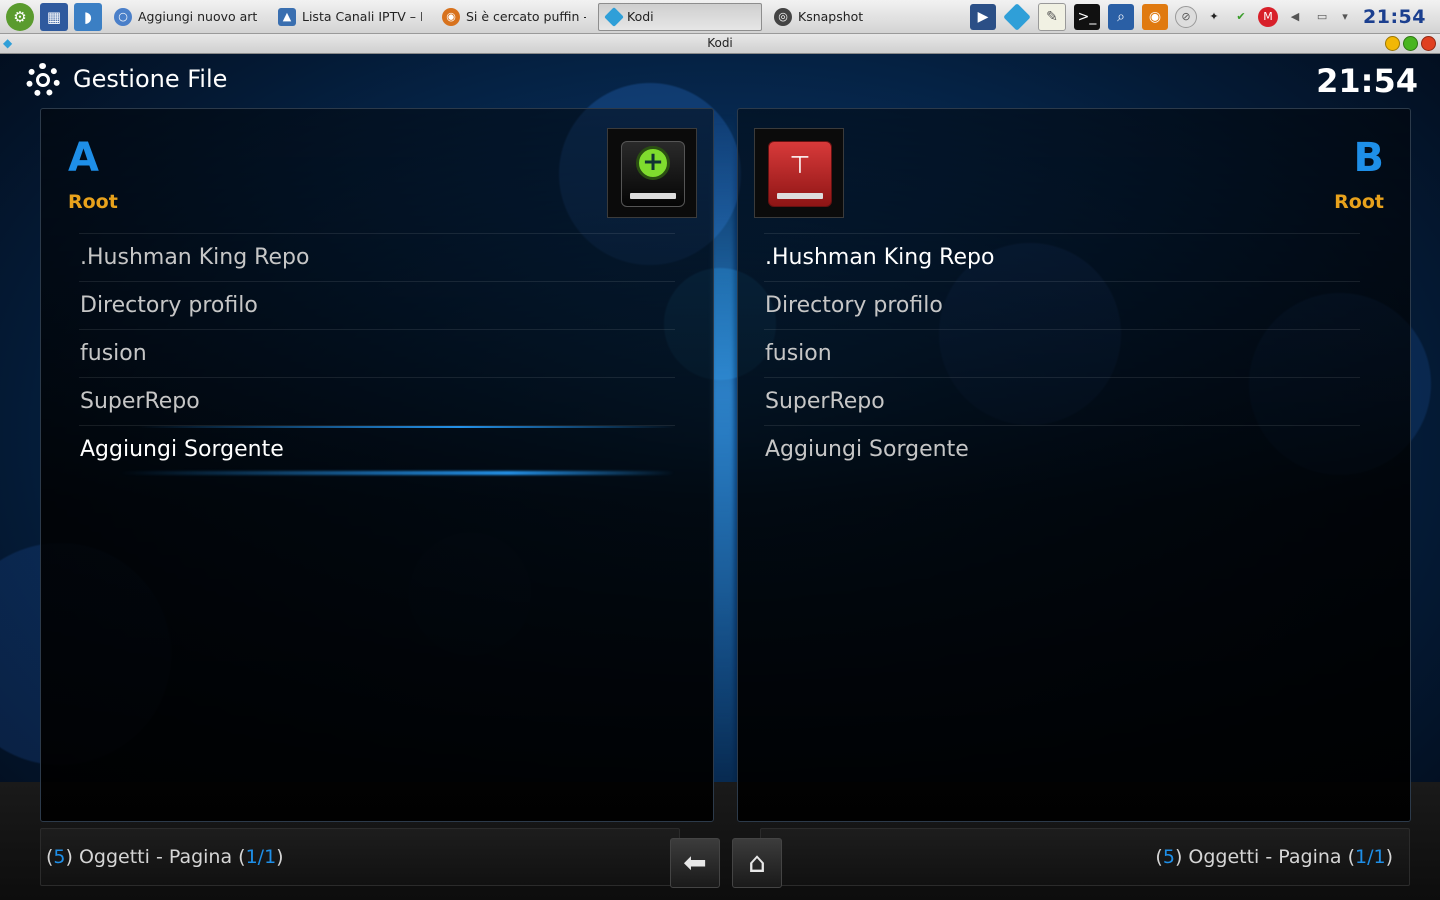 The image size is (1440, 900). I want to click on chevron-down-icon: ▾, so click(1345, 17).